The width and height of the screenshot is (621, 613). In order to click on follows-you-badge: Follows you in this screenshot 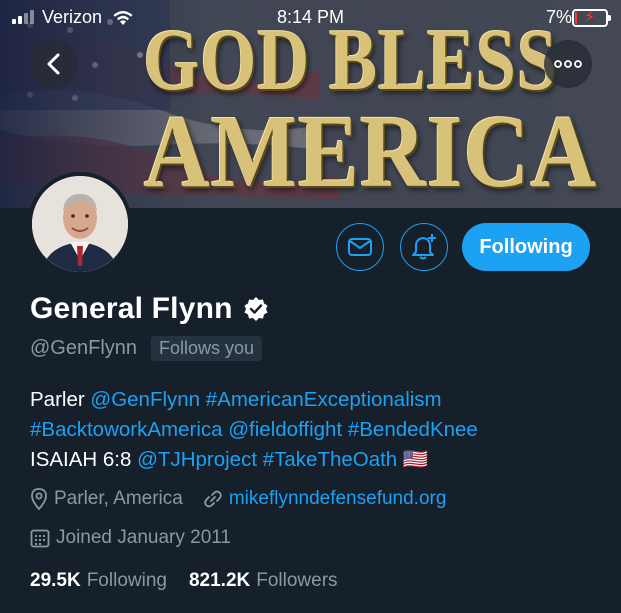, I will do `click(207, 348)`.